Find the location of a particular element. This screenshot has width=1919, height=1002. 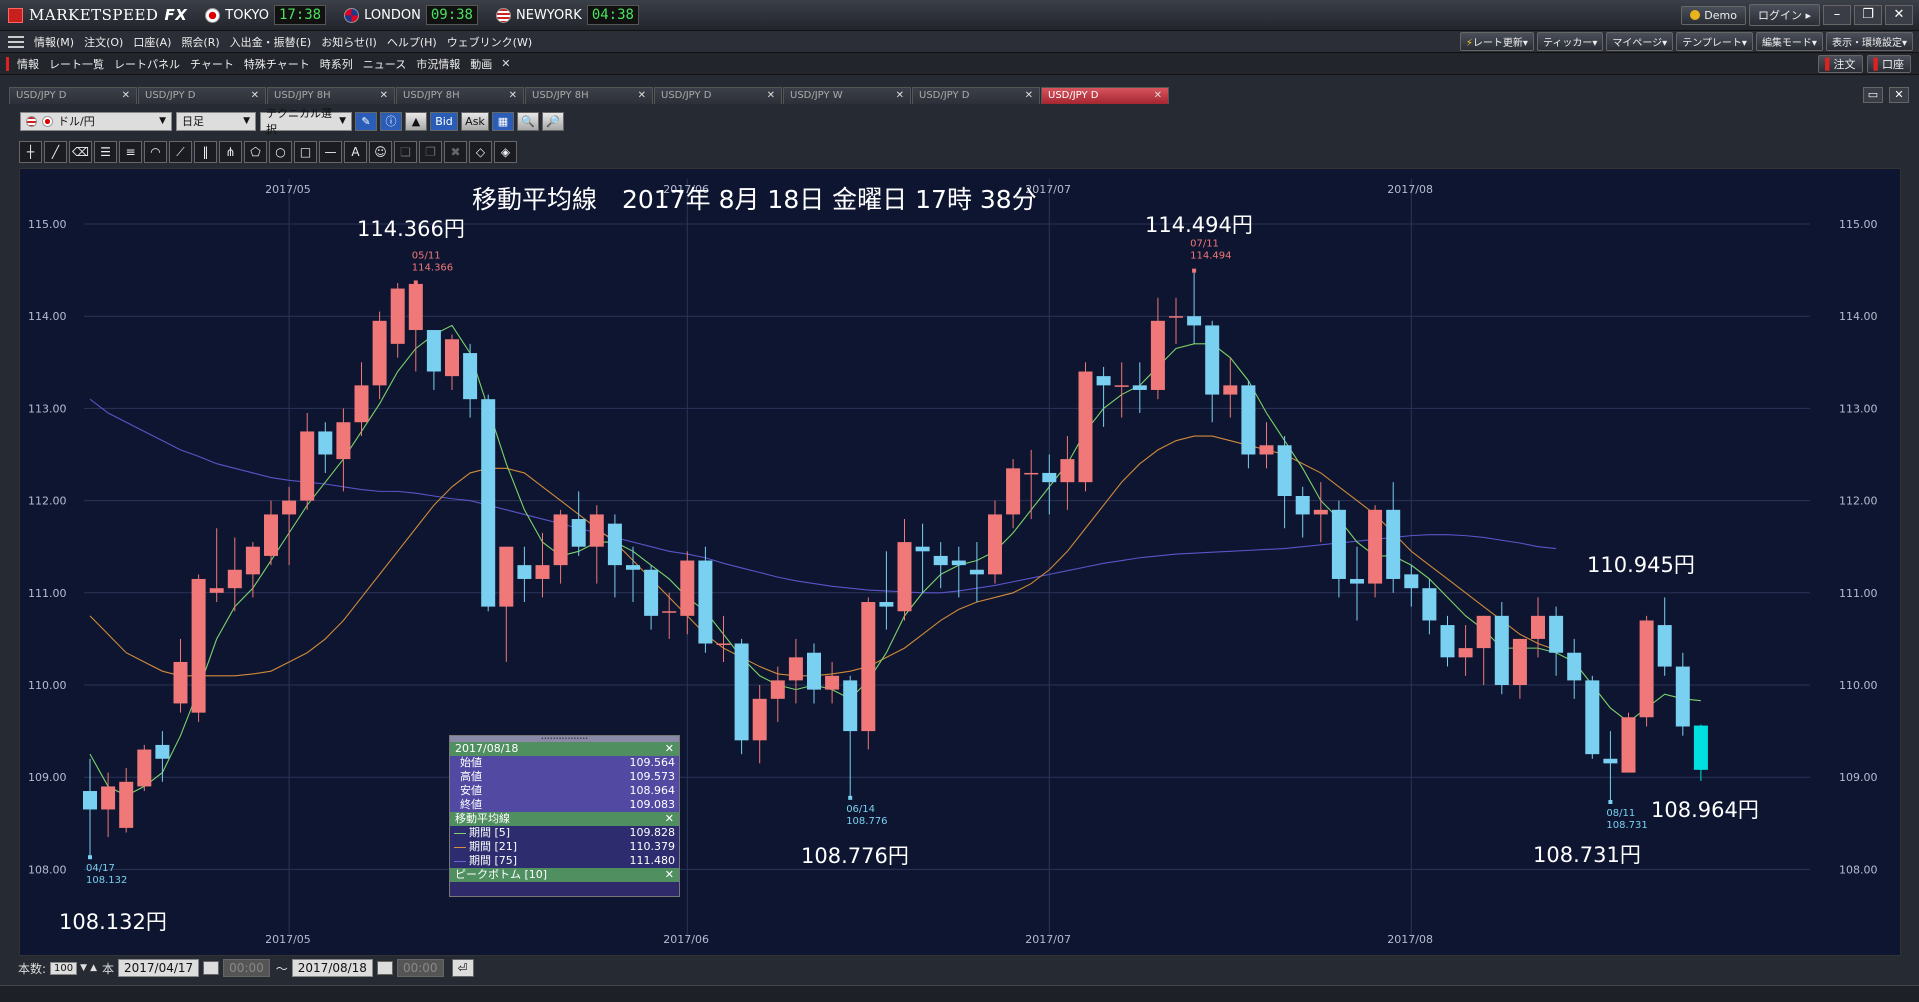

from-time-input: 00:00 is located at coordinates (246, 968).